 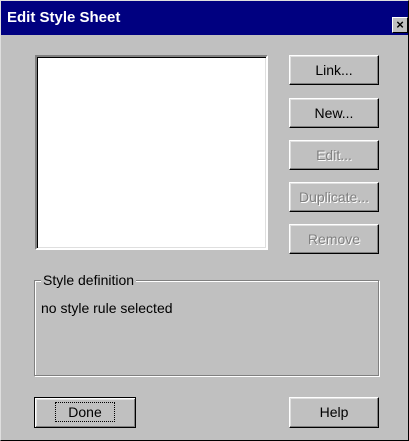 What do you see at coordinates (334, 239) in the screenshot?
I see `remove-button: Remove` at bounding box center [334, 239].